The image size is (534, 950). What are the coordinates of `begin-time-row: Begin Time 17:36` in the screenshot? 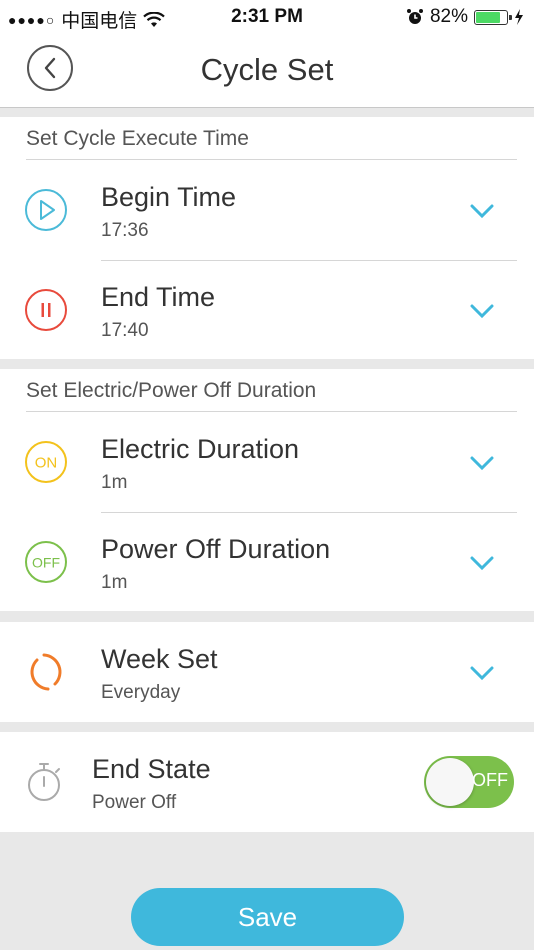 It's located at (267, 210).